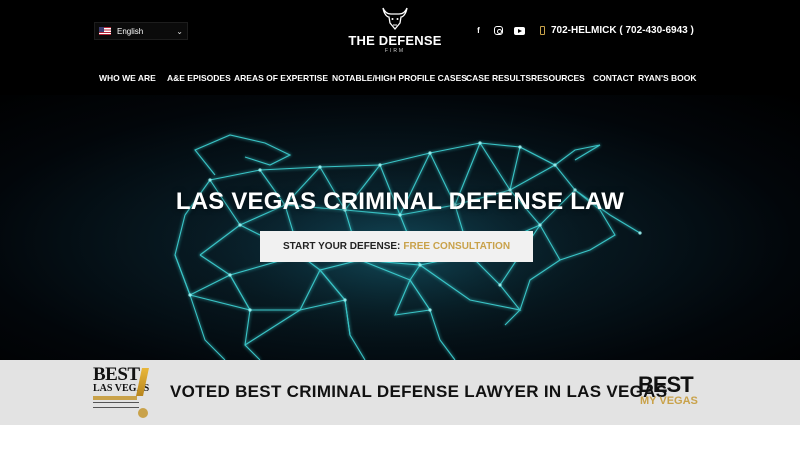 This screenshot has height=450, width=800. Describe the element at coordinates (457, 246) in the screenshot. I see `cta-highlight: FREE CONSULTATION` at that location.